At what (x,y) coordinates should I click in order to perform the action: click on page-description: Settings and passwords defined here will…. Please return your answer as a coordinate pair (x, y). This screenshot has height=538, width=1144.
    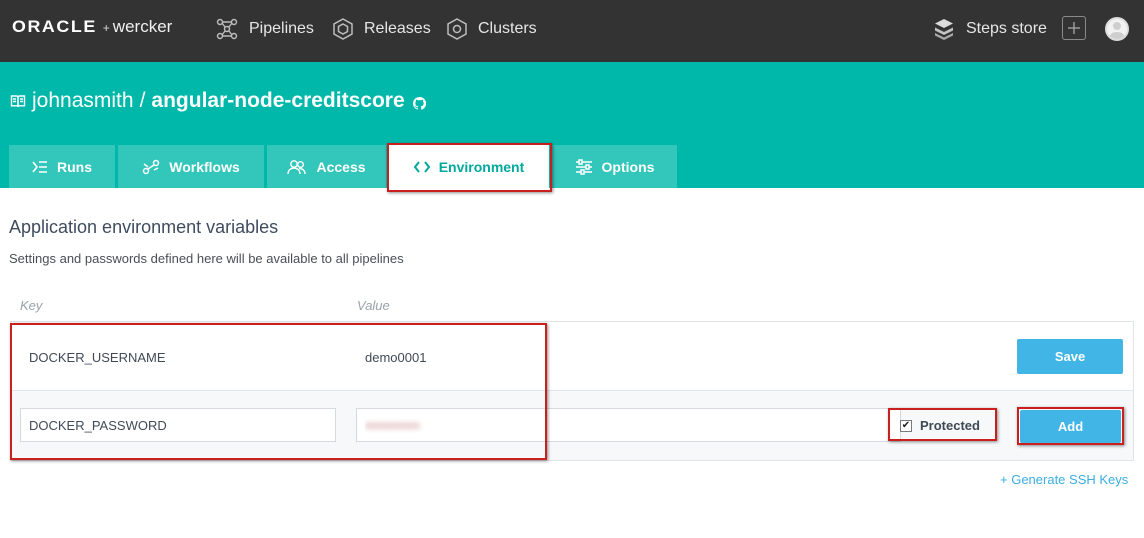
    Looking at the image, I should click on (206, 258).